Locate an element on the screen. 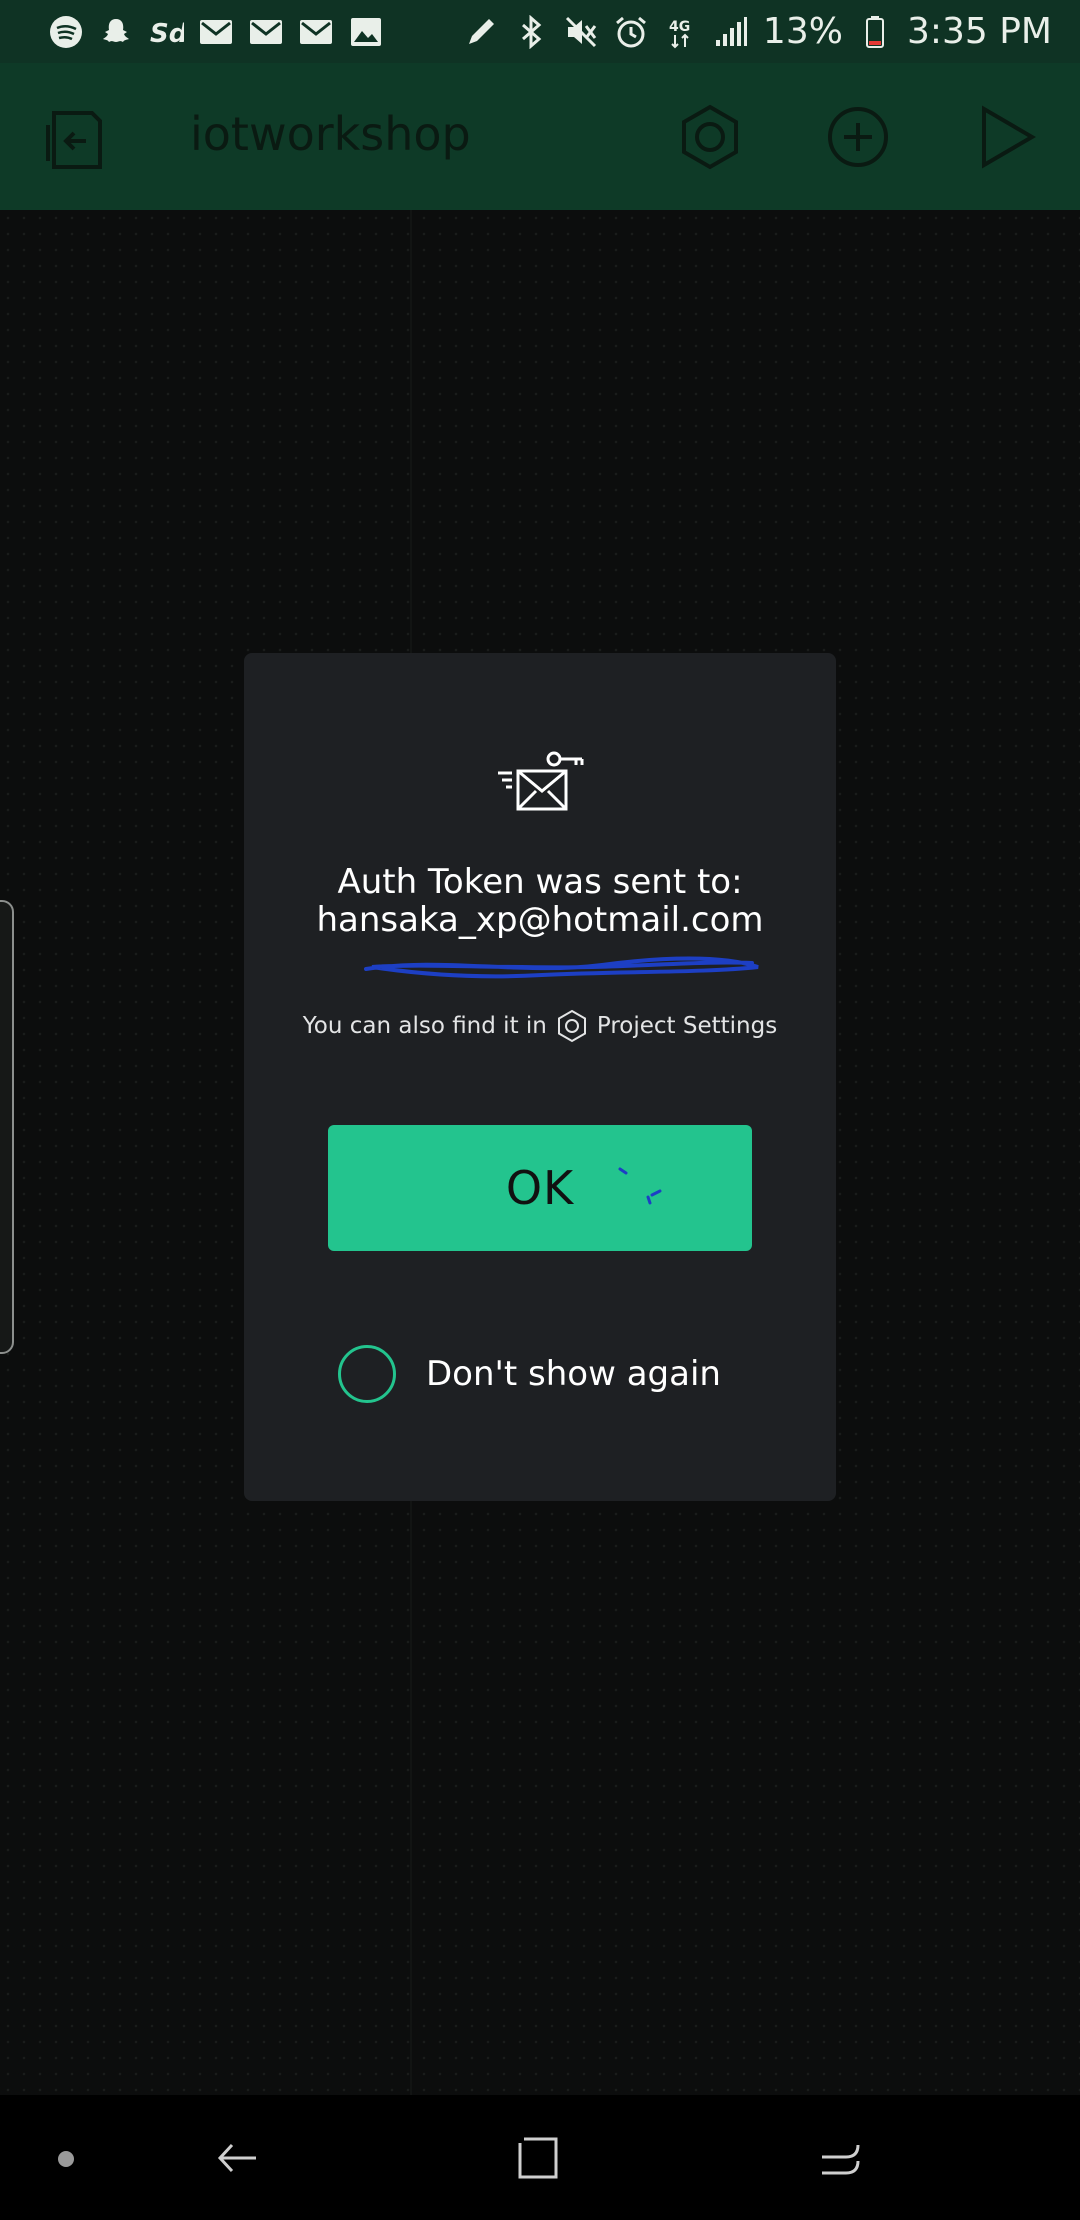  app-toolbar: iotworkshop is located at coordinates (540, 136).